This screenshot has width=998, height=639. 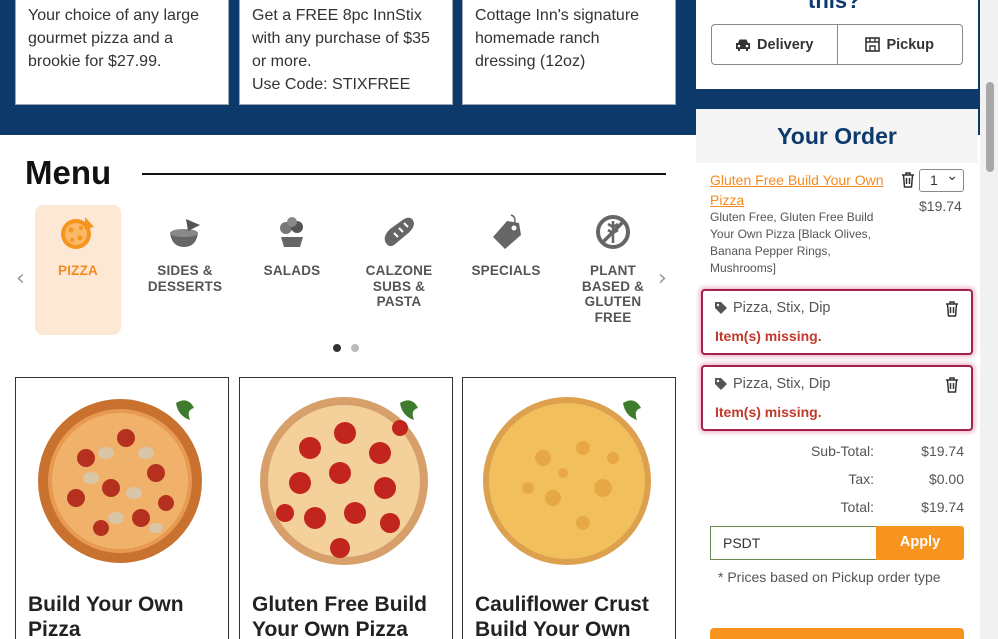 I want to click on order-heading: Your Order, so click(x=837, y=136).